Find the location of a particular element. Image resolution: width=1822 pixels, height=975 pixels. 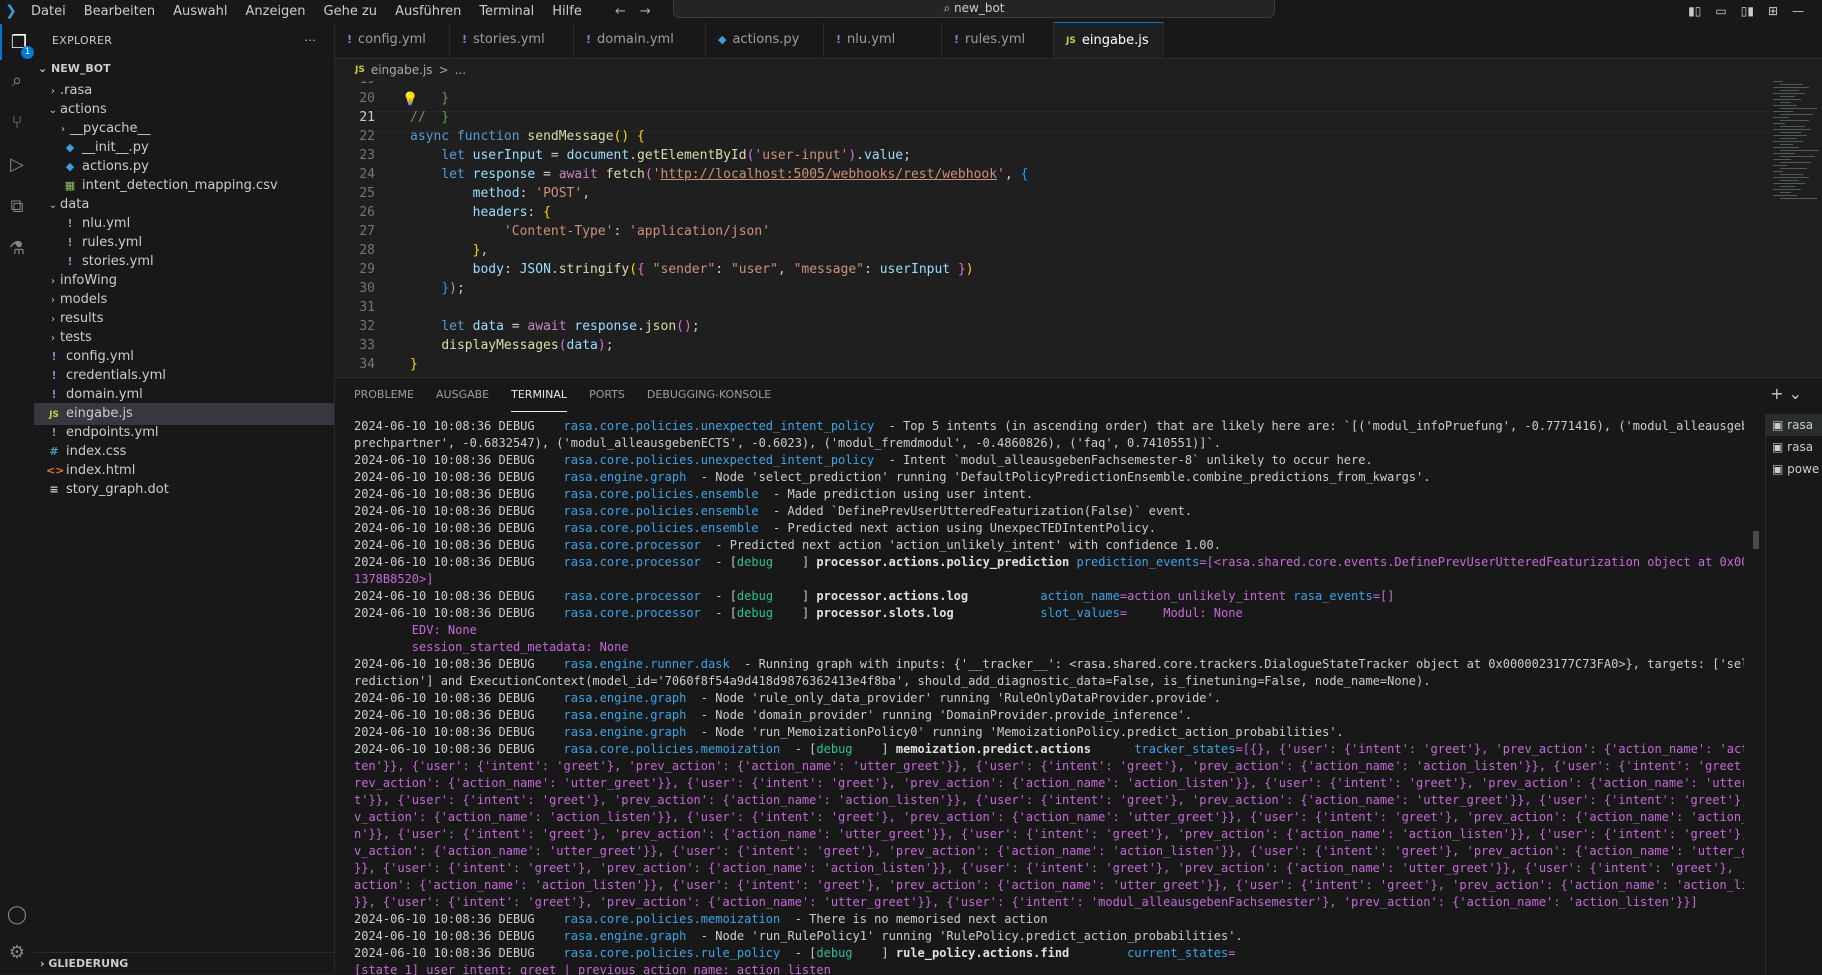

forward-arrow-icon: → is located at coordinates (645, 11).